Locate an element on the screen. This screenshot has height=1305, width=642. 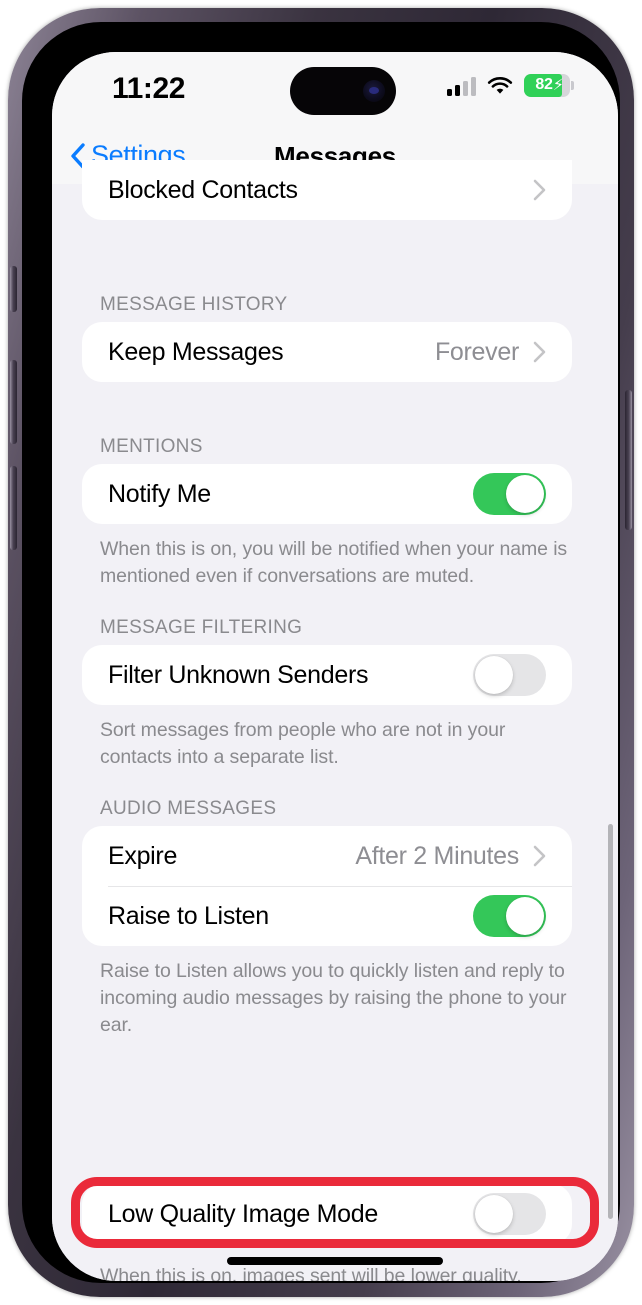
section-header-audio-messages: AUDIO MESSAGES is located at coordinates (188, 808).